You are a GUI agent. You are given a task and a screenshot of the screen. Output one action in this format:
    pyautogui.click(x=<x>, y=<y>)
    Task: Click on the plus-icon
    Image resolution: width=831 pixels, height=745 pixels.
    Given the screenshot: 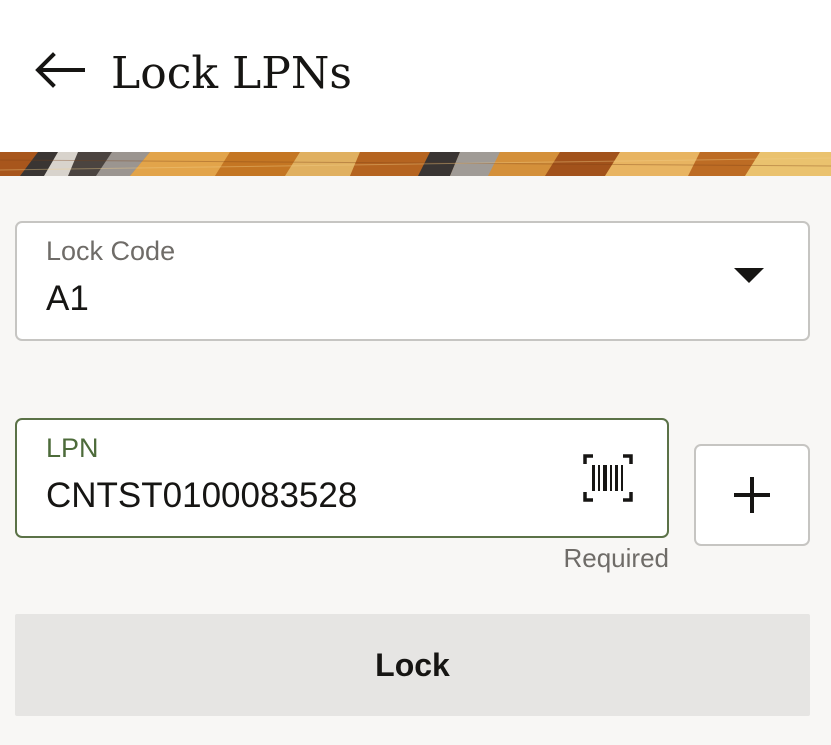 What is the action you would take?
    pyautogui.click(x=752, y=495)
    